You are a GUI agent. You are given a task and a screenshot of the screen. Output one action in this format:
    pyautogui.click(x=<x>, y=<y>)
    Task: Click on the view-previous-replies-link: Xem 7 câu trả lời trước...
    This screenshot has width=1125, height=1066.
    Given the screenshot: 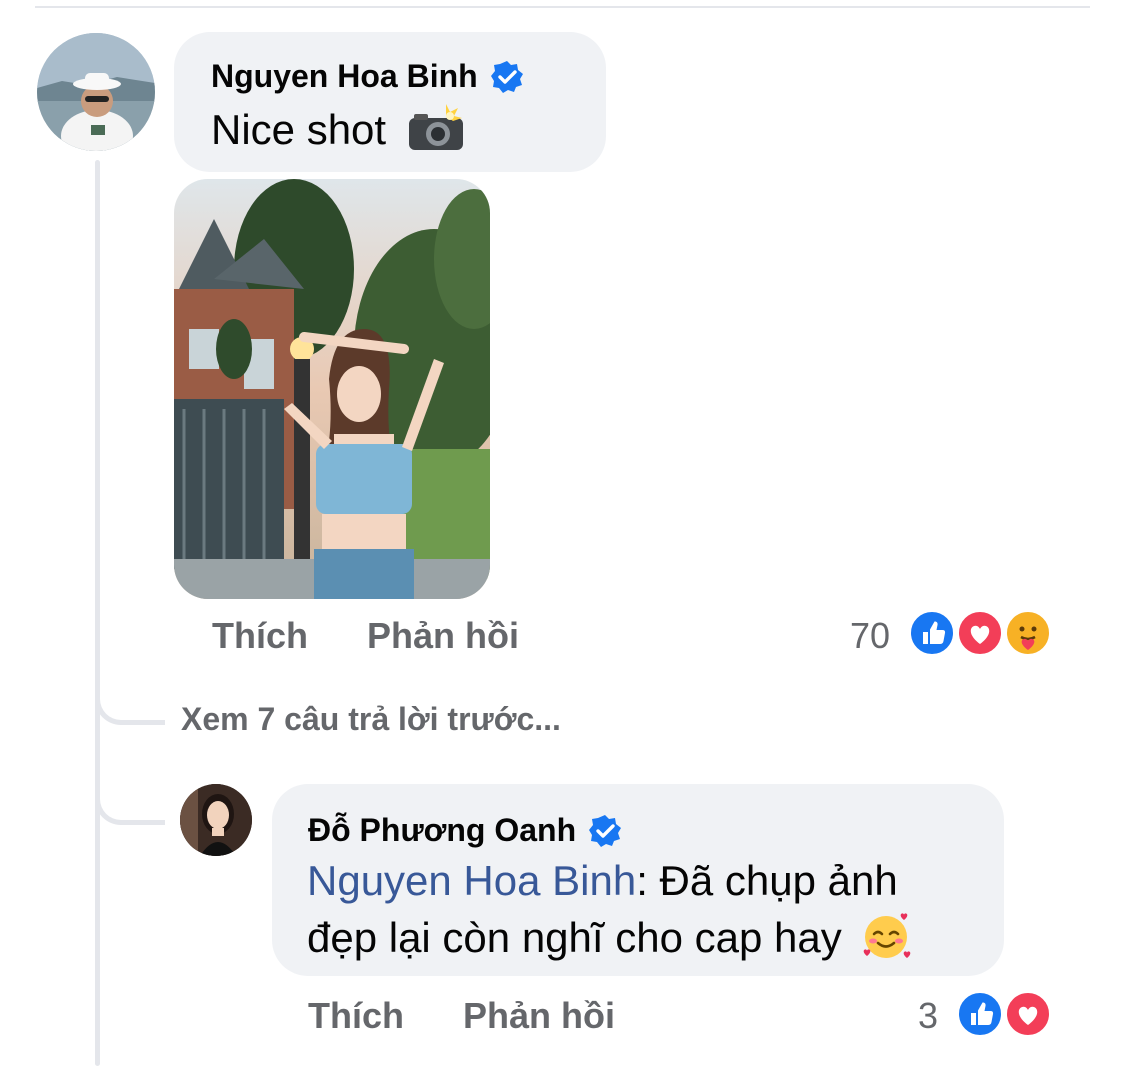 What is the action you would take?
    pyautogui.click(x=371, y=719)
    